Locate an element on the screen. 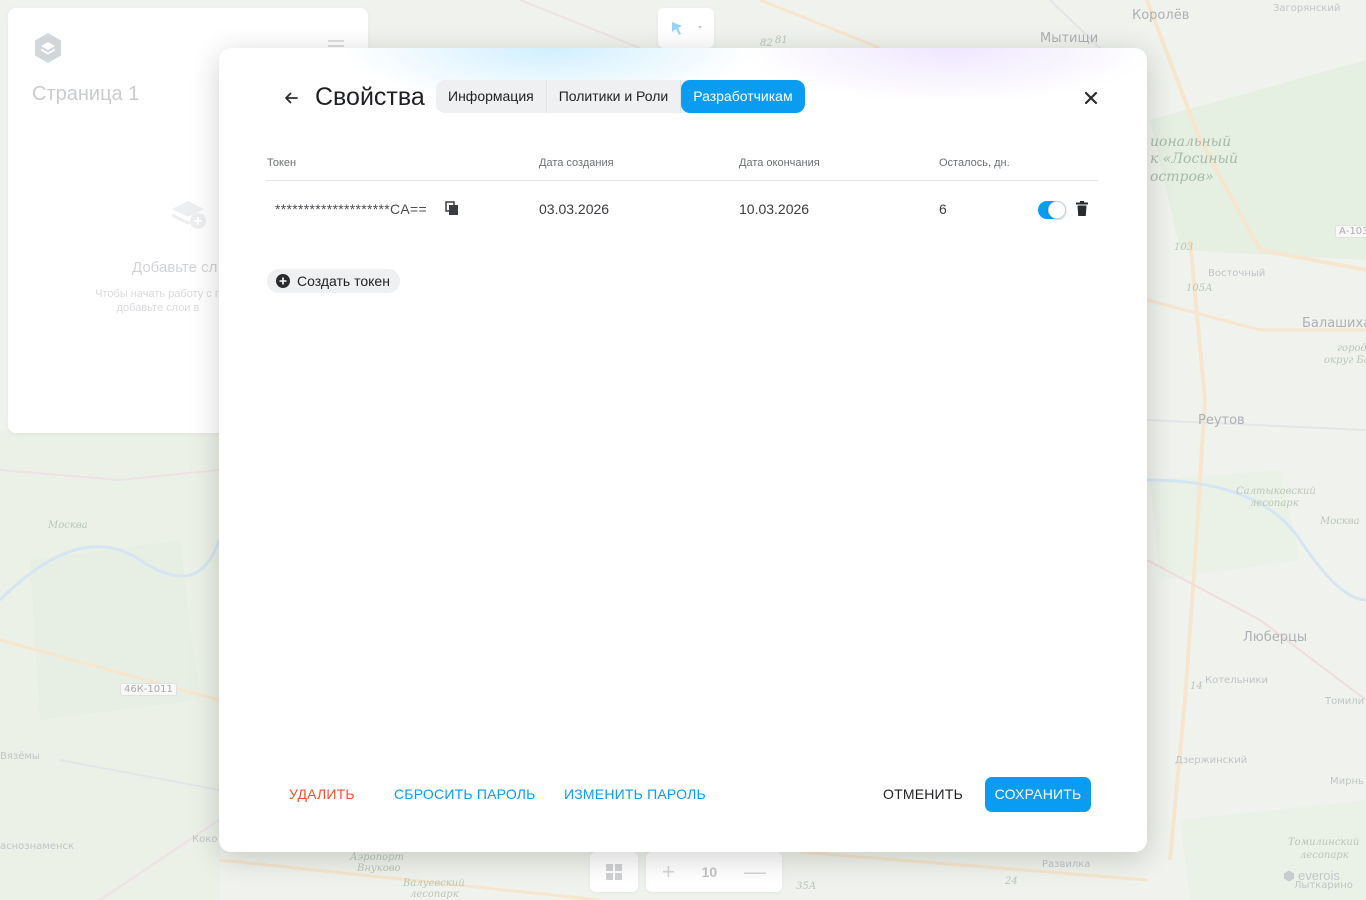 Image resolution: width=1366 pixels, height=900 pixels. copy-icon is located at coordinates (452, 208).